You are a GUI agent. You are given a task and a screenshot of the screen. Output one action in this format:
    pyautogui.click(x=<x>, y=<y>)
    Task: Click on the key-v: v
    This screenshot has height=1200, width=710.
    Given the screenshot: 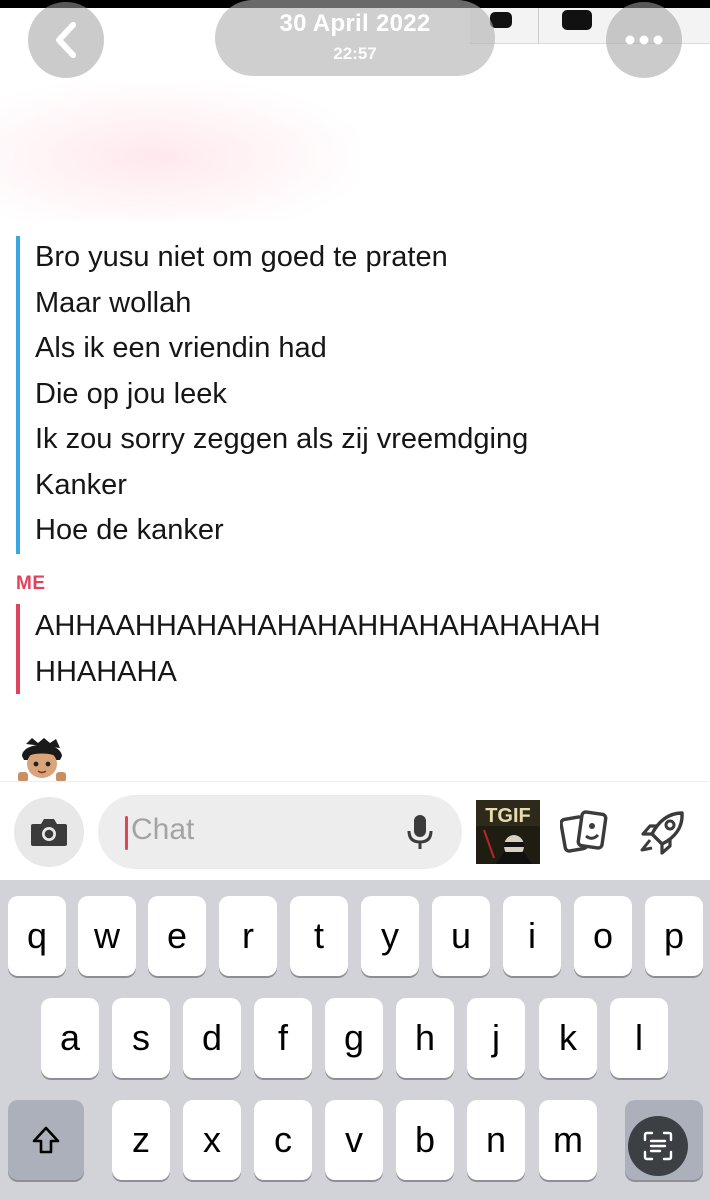 What is the action you would take?
    pyautogui.click(x=354, y=1140)
    